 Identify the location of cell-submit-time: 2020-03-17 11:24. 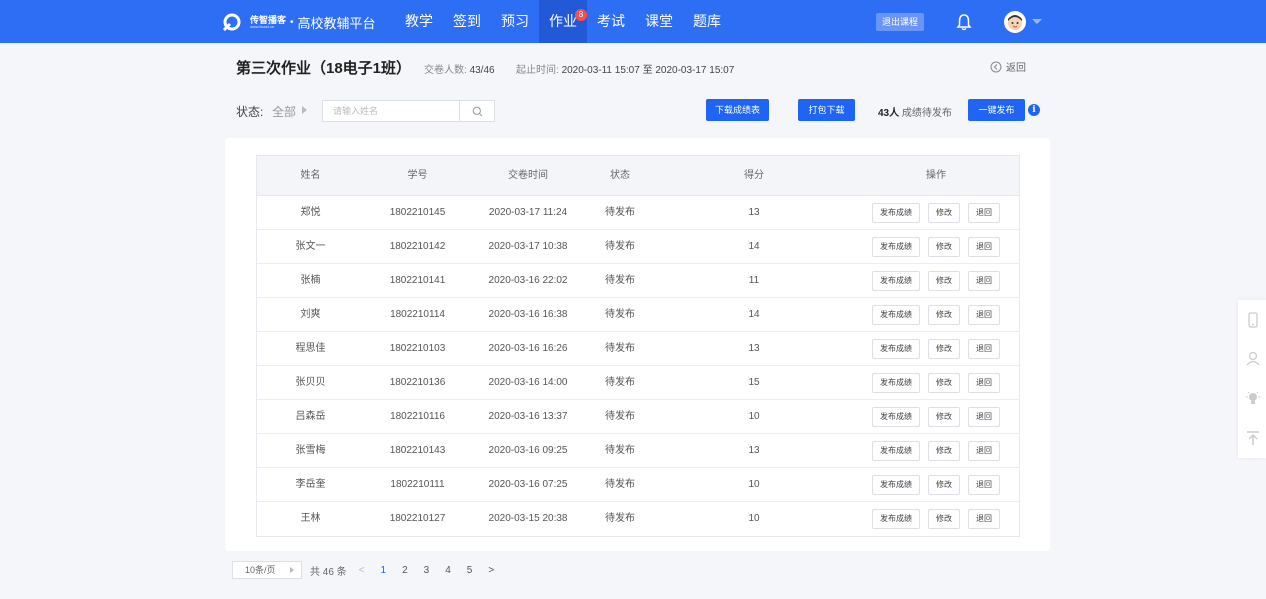
(528, 212).